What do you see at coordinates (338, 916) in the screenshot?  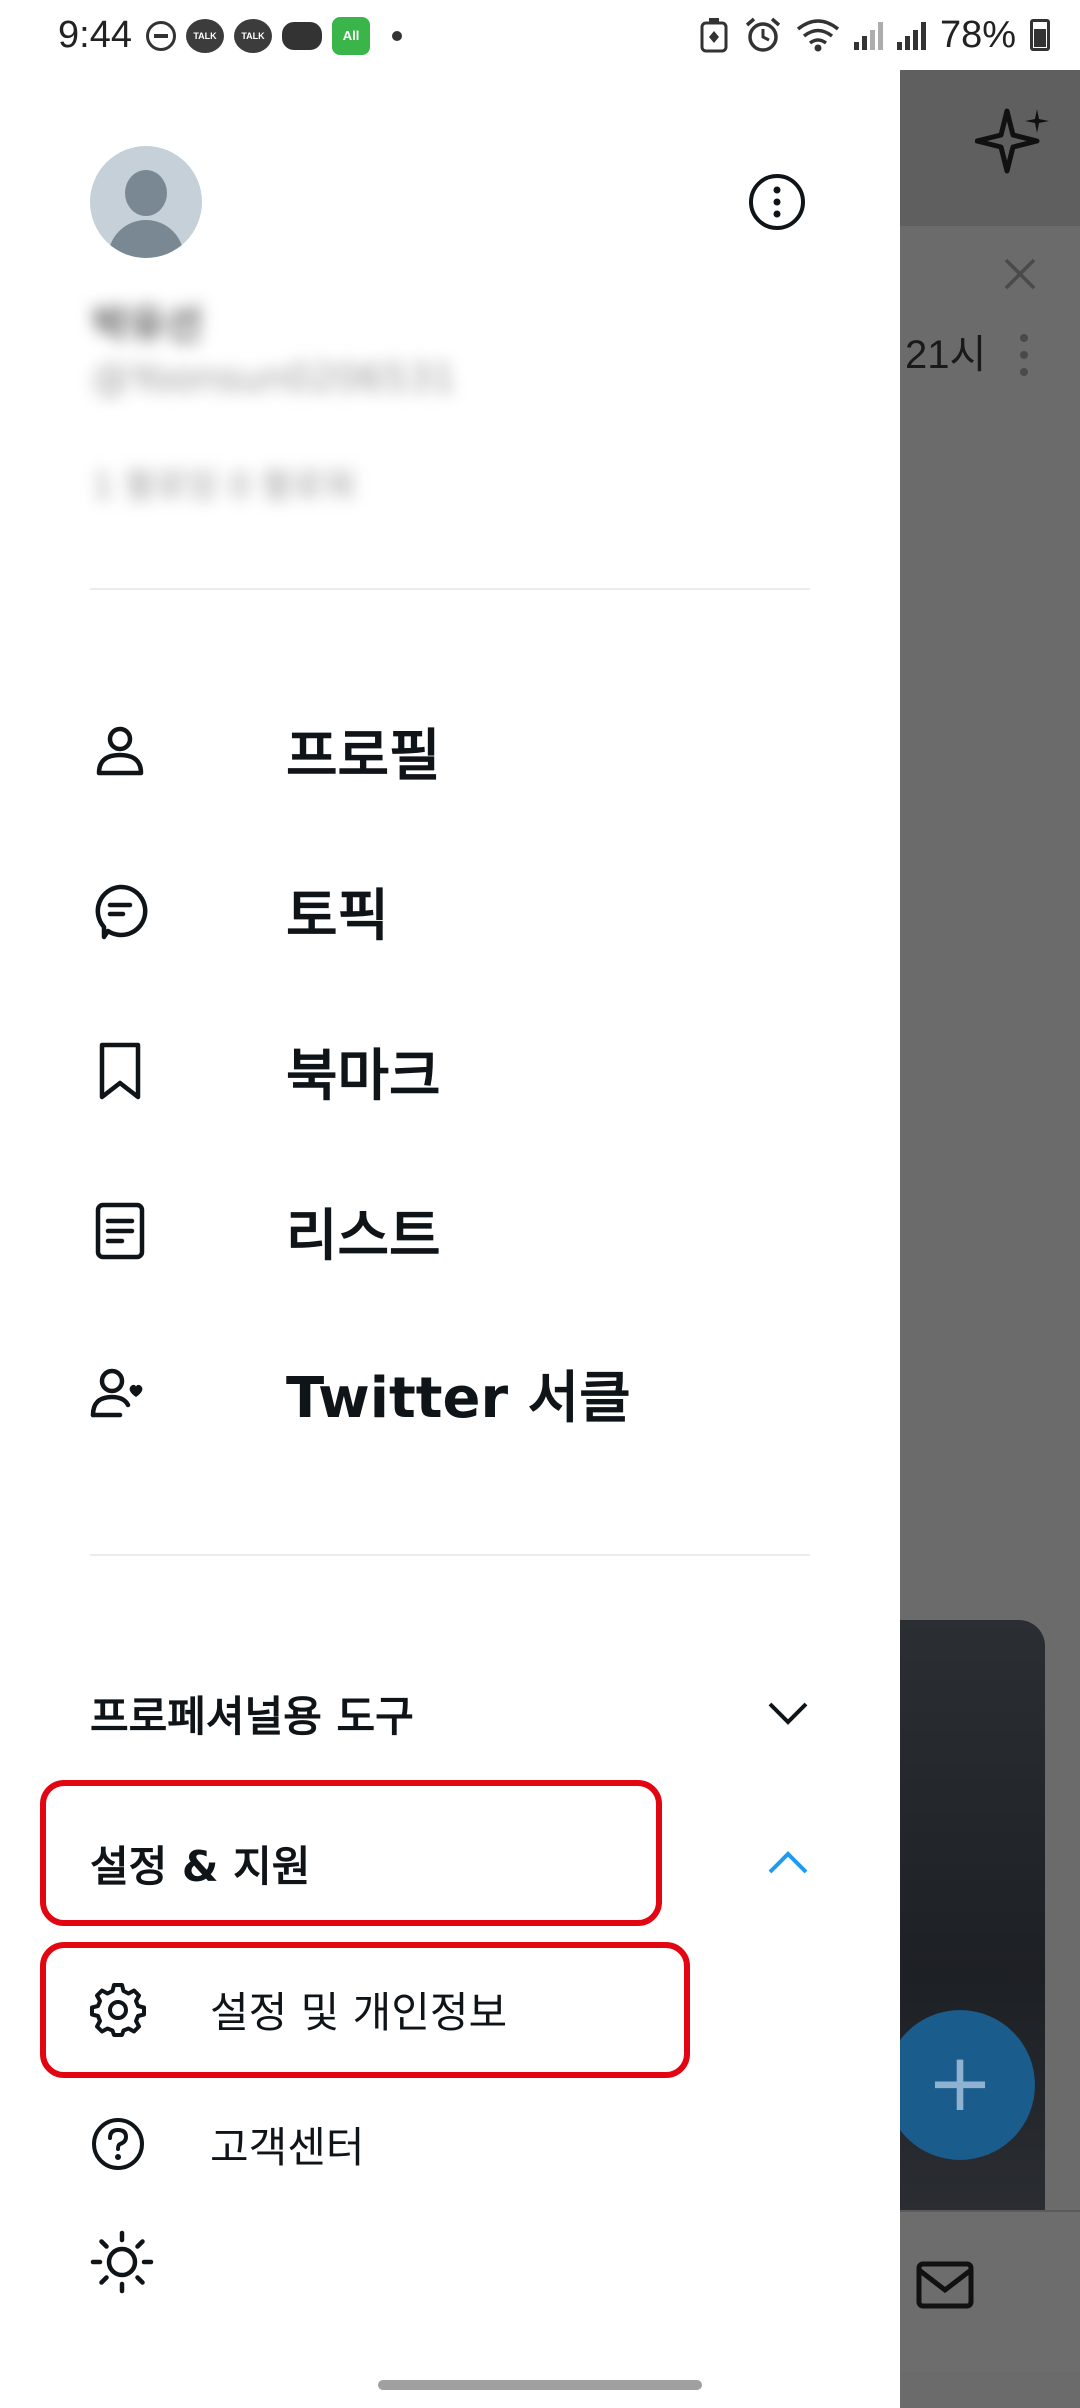 I see `menu-item-label: 토픽` at bounding box center [338, 916].